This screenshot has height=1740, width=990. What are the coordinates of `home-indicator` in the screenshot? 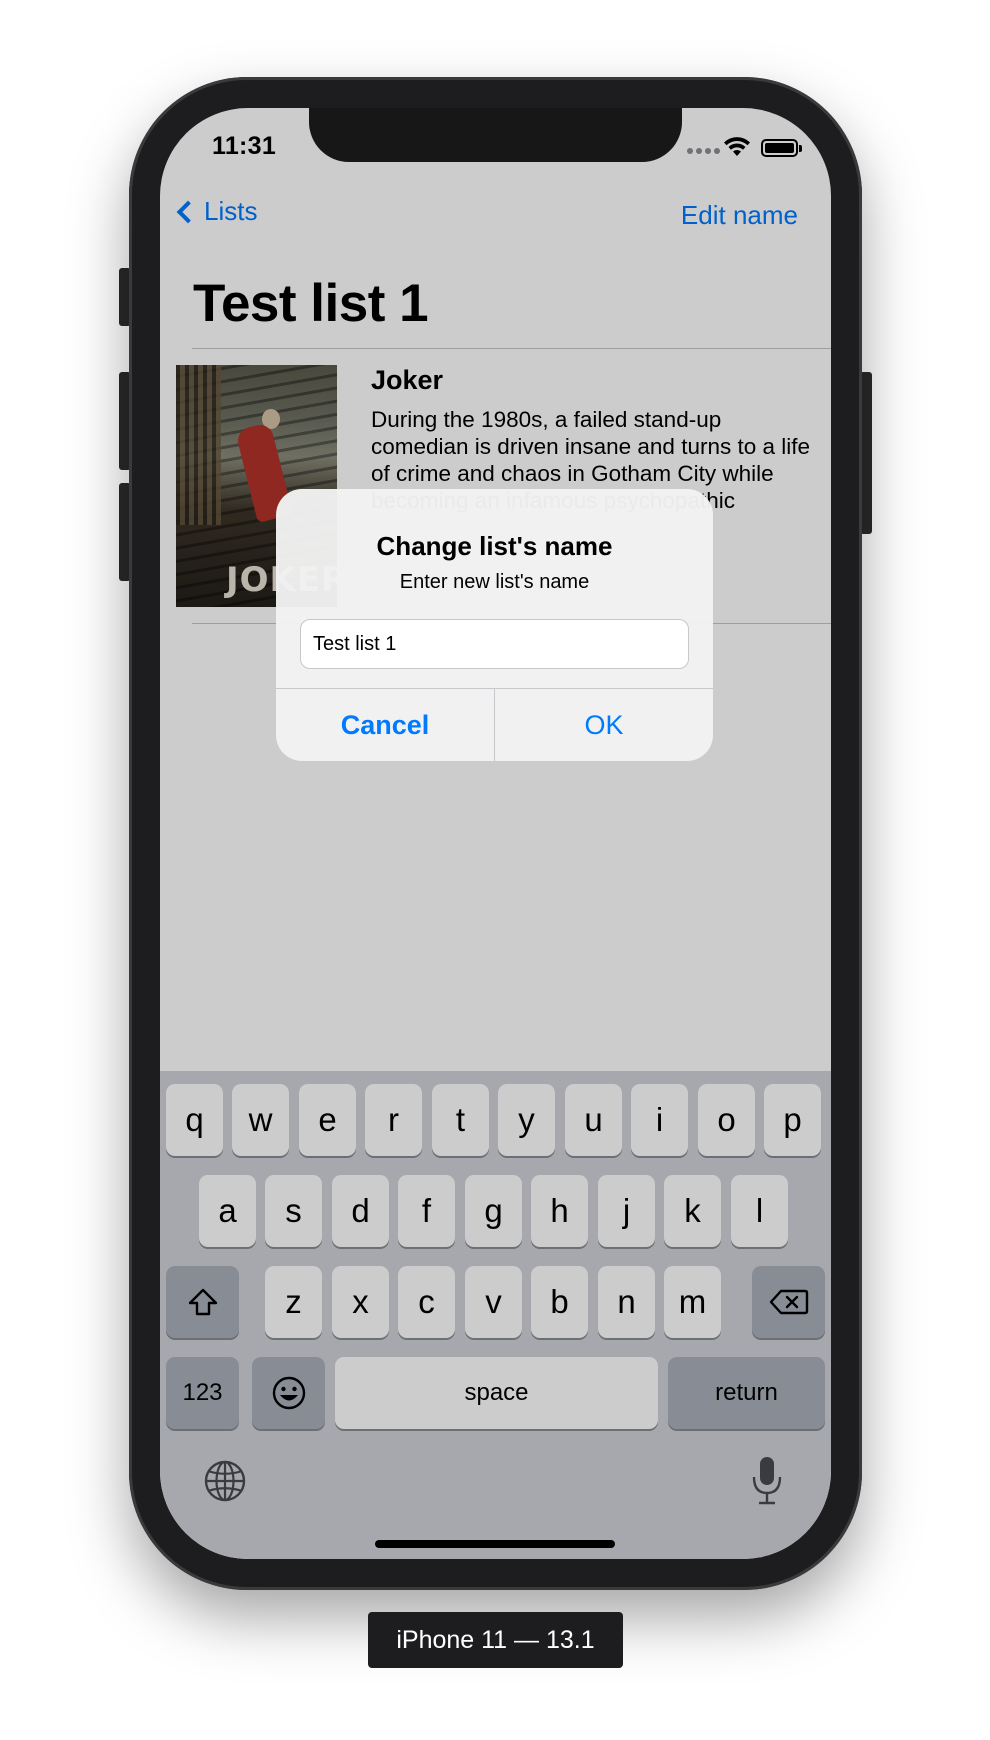 It's located at (495, 1544).